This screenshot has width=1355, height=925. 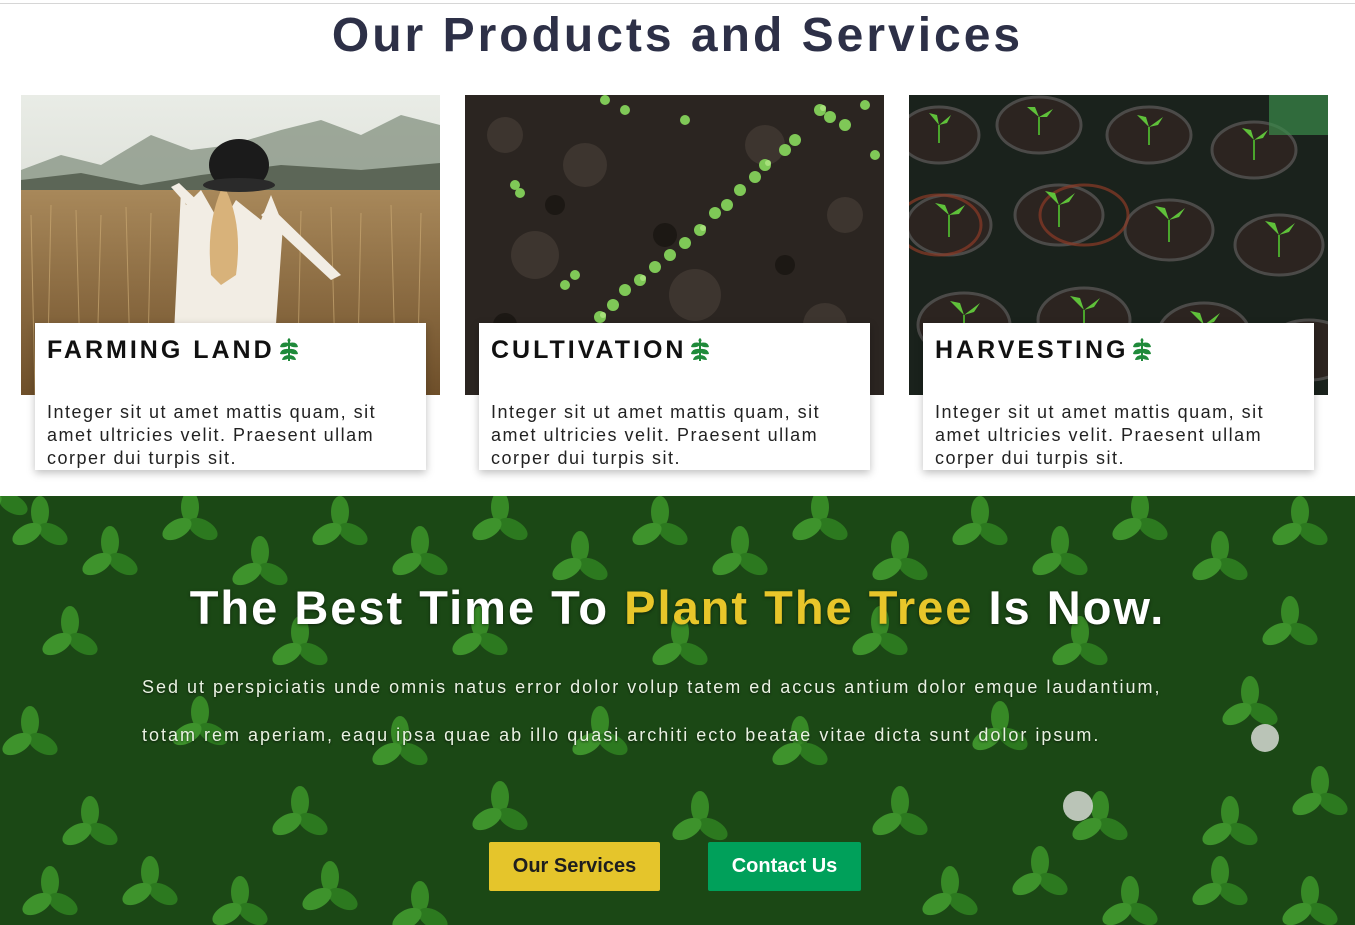 I want to click on card-title: CULTIVATION, so click(x=589, y=349).